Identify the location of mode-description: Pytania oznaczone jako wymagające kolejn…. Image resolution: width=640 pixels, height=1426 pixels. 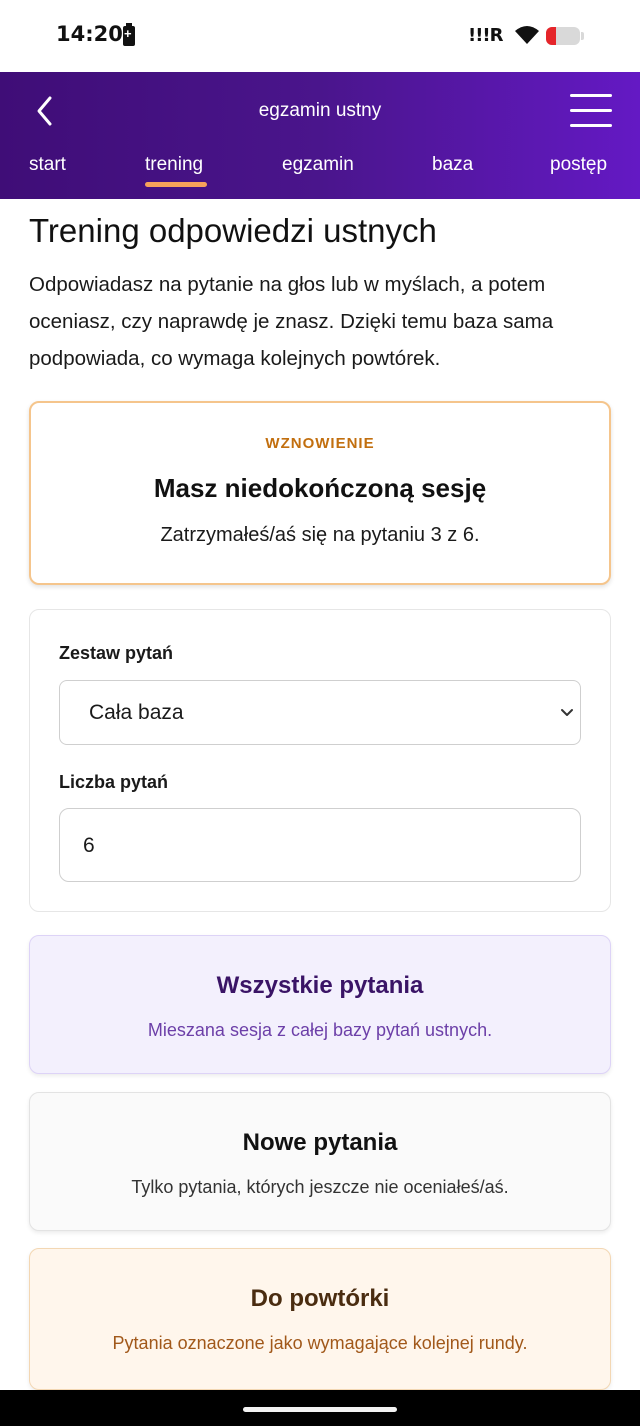
(320, 1343).